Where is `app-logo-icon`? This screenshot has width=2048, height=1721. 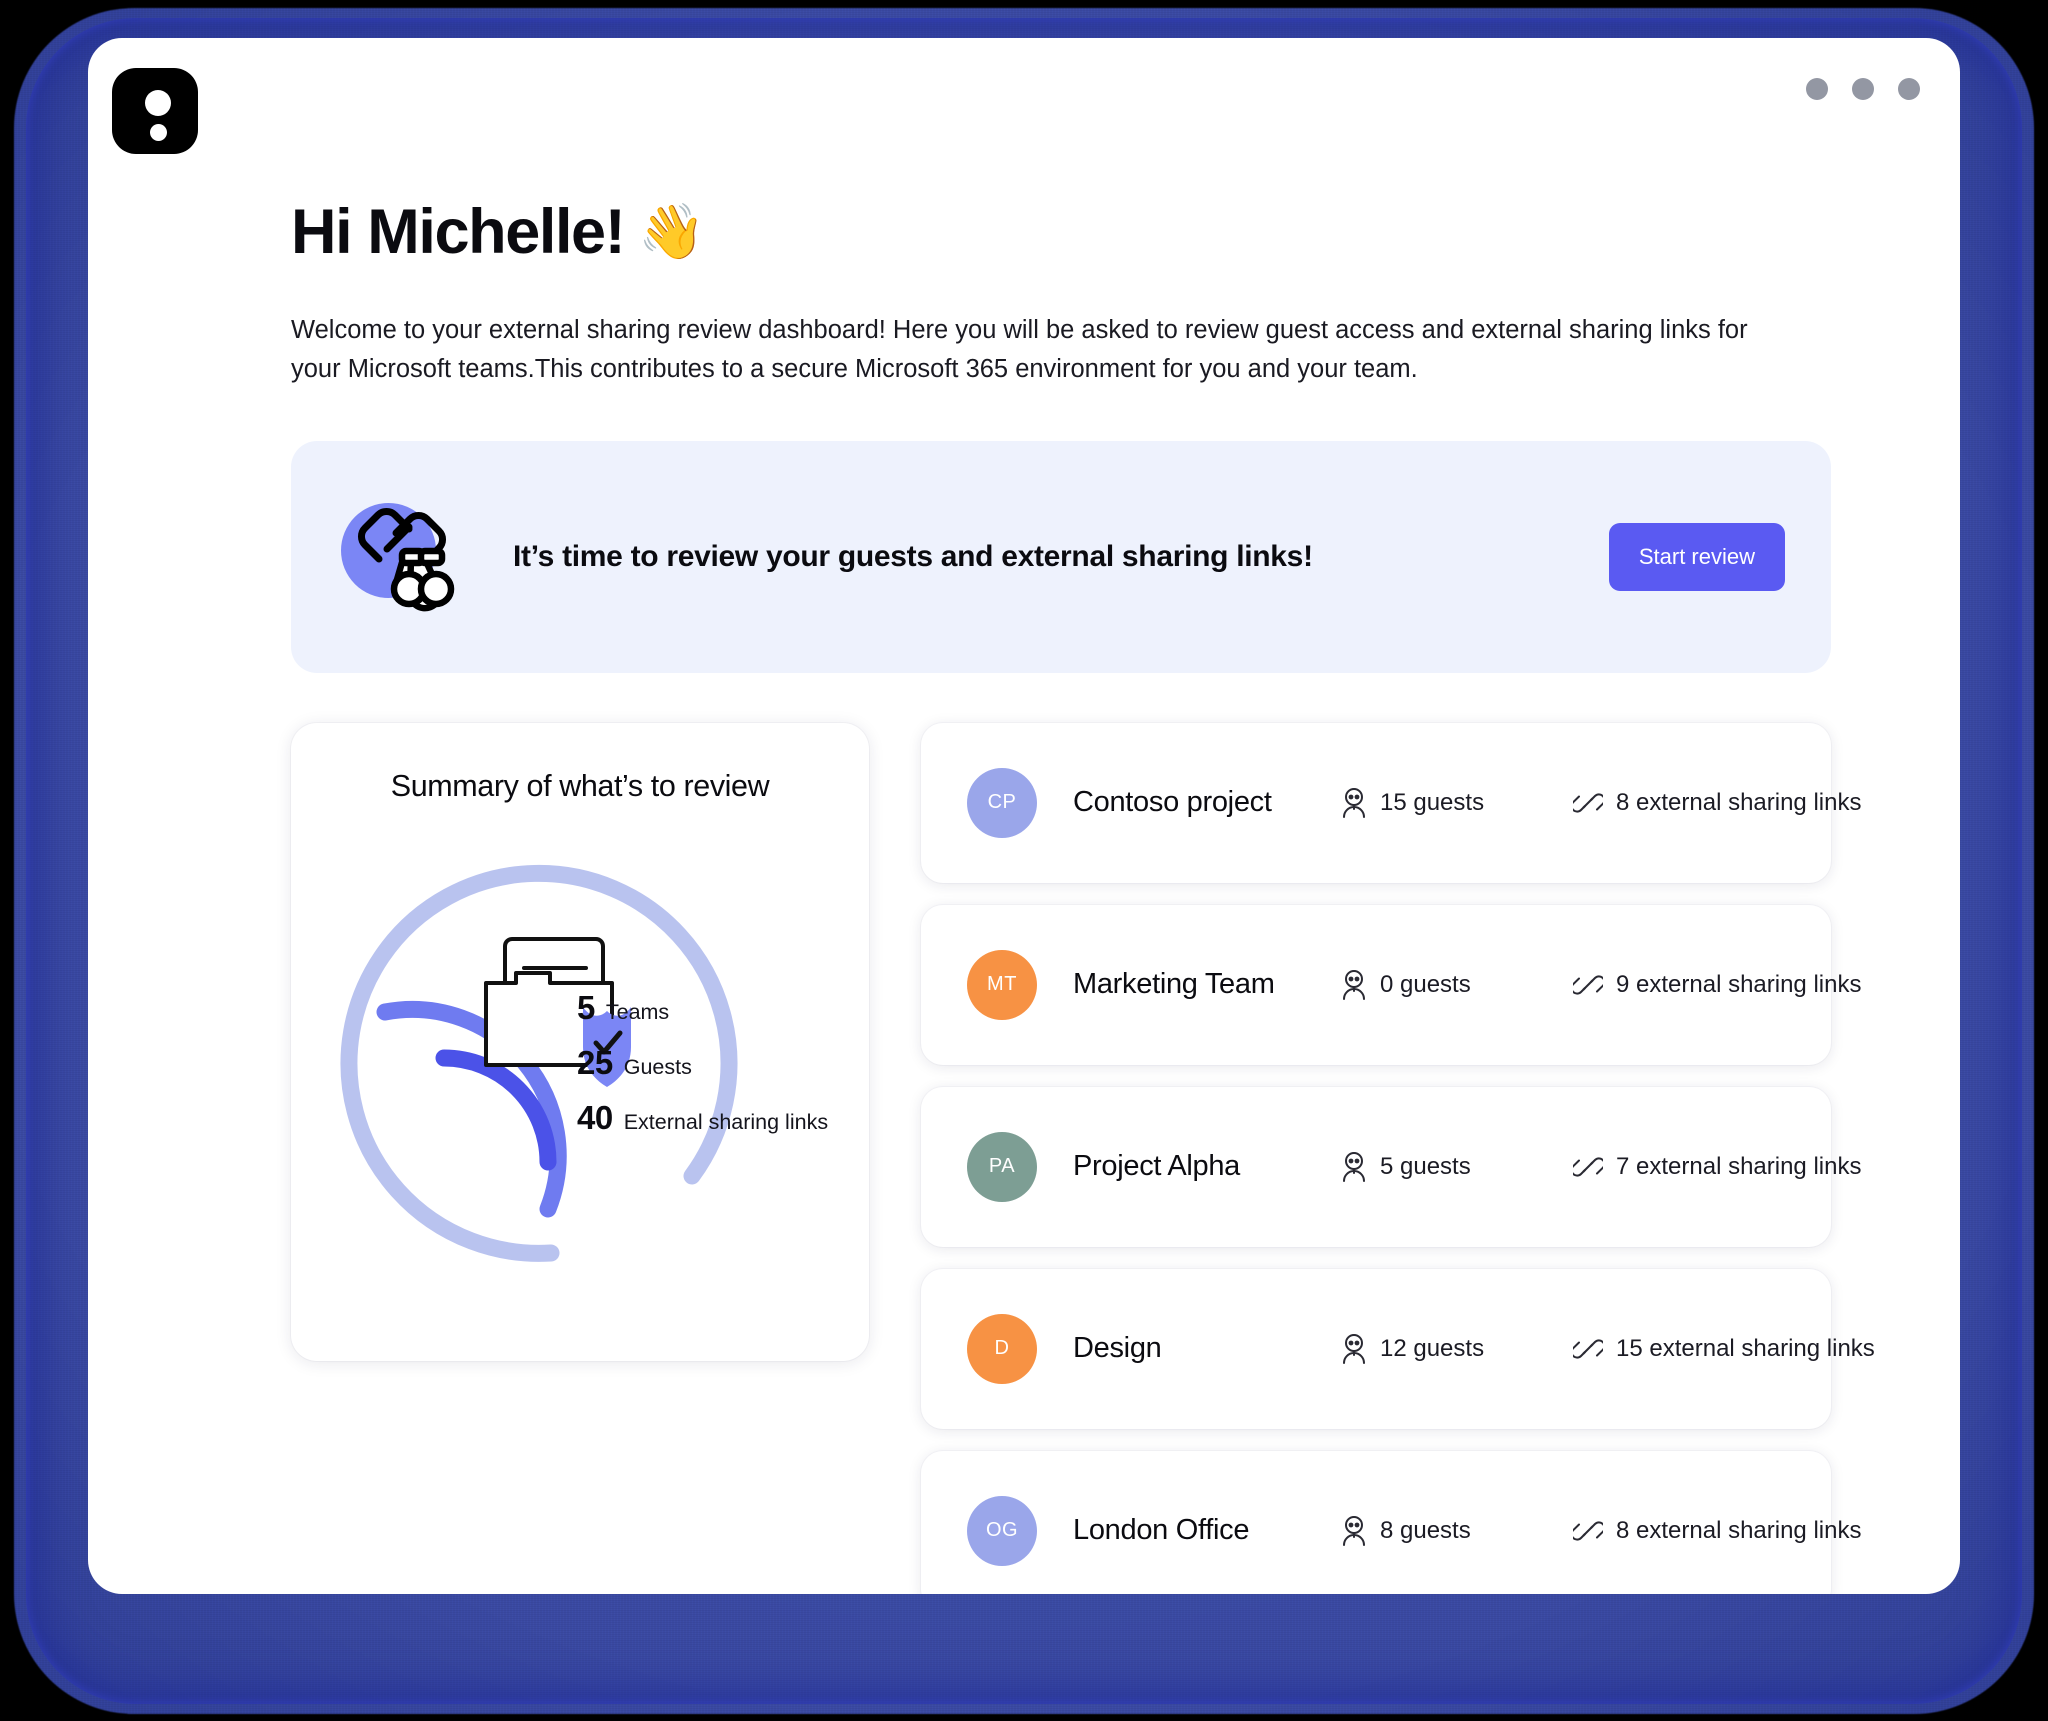
app-logo-icon is located at coordinates (155, 111).